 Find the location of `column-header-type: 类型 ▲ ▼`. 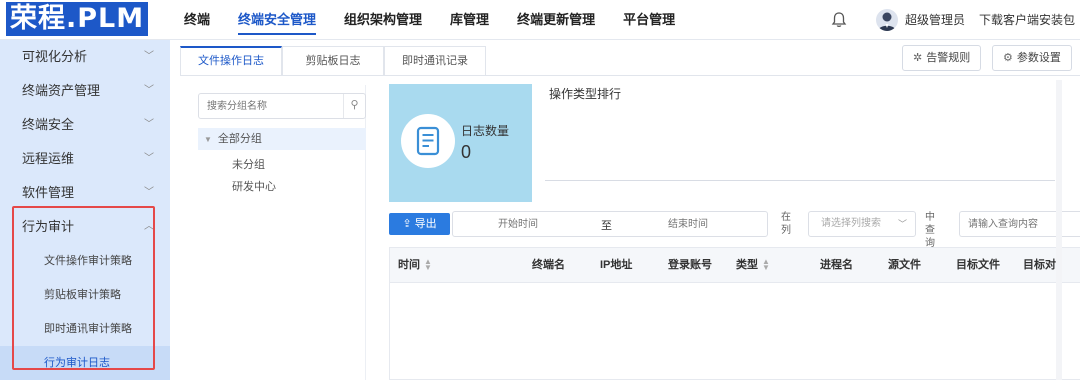

column-header-type: 类型 ▲ ▼ is located at coordinates (753, 265).